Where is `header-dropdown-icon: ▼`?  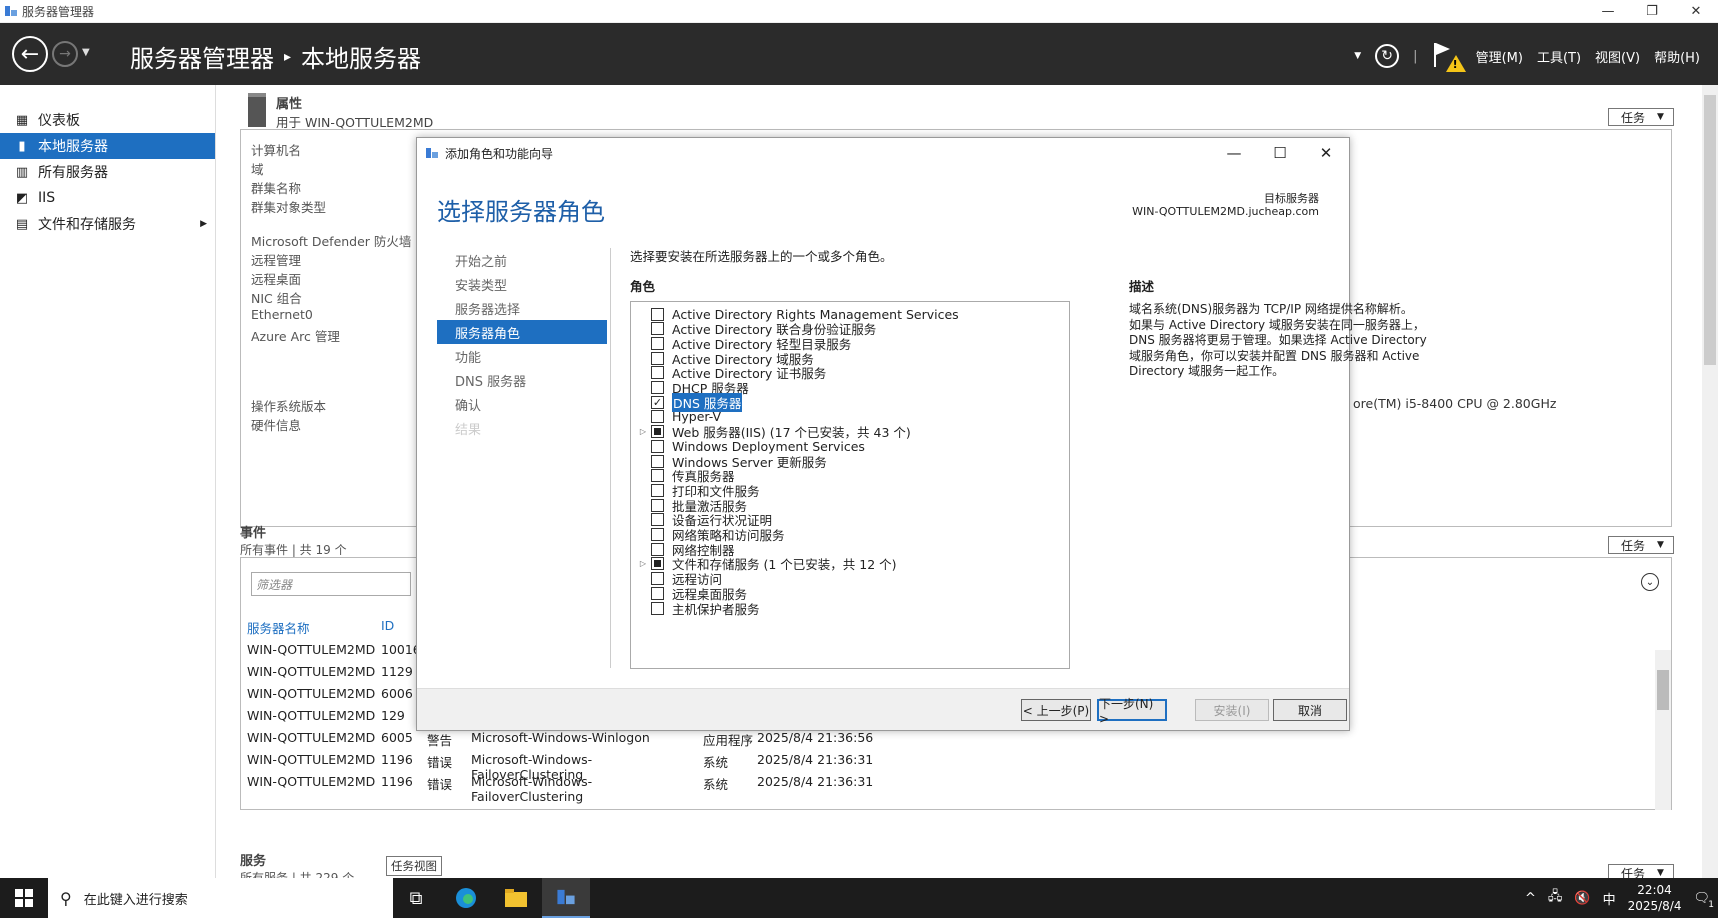 header-dropdown-icon: ▼ is located at coordinates (1357, 56).